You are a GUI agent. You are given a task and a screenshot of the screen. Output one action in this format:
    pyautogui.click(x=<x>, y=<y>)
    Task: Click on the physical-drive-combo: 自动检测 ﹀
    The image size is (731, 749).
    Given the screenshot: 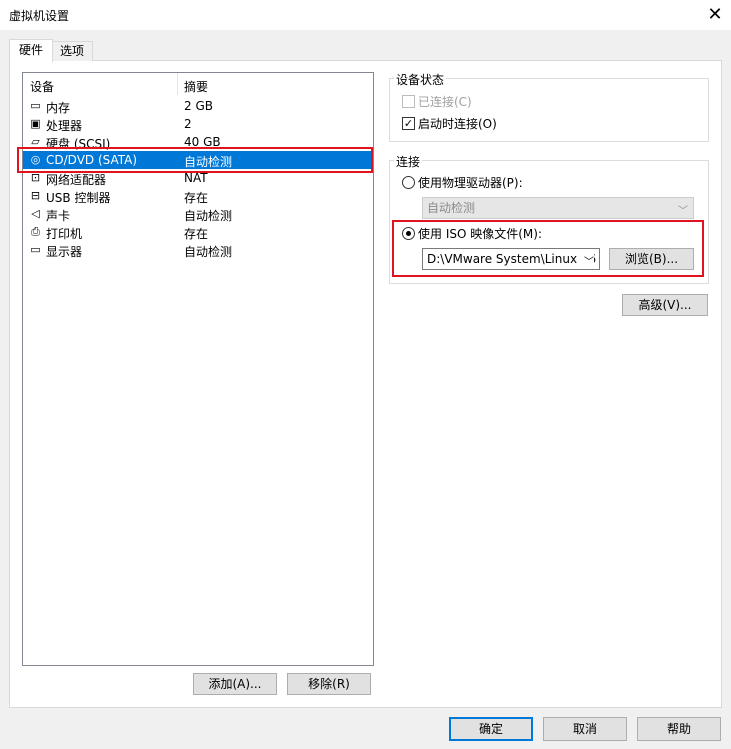 What is the action you would take?
    pyautogui.click(x=558, y=208)
    